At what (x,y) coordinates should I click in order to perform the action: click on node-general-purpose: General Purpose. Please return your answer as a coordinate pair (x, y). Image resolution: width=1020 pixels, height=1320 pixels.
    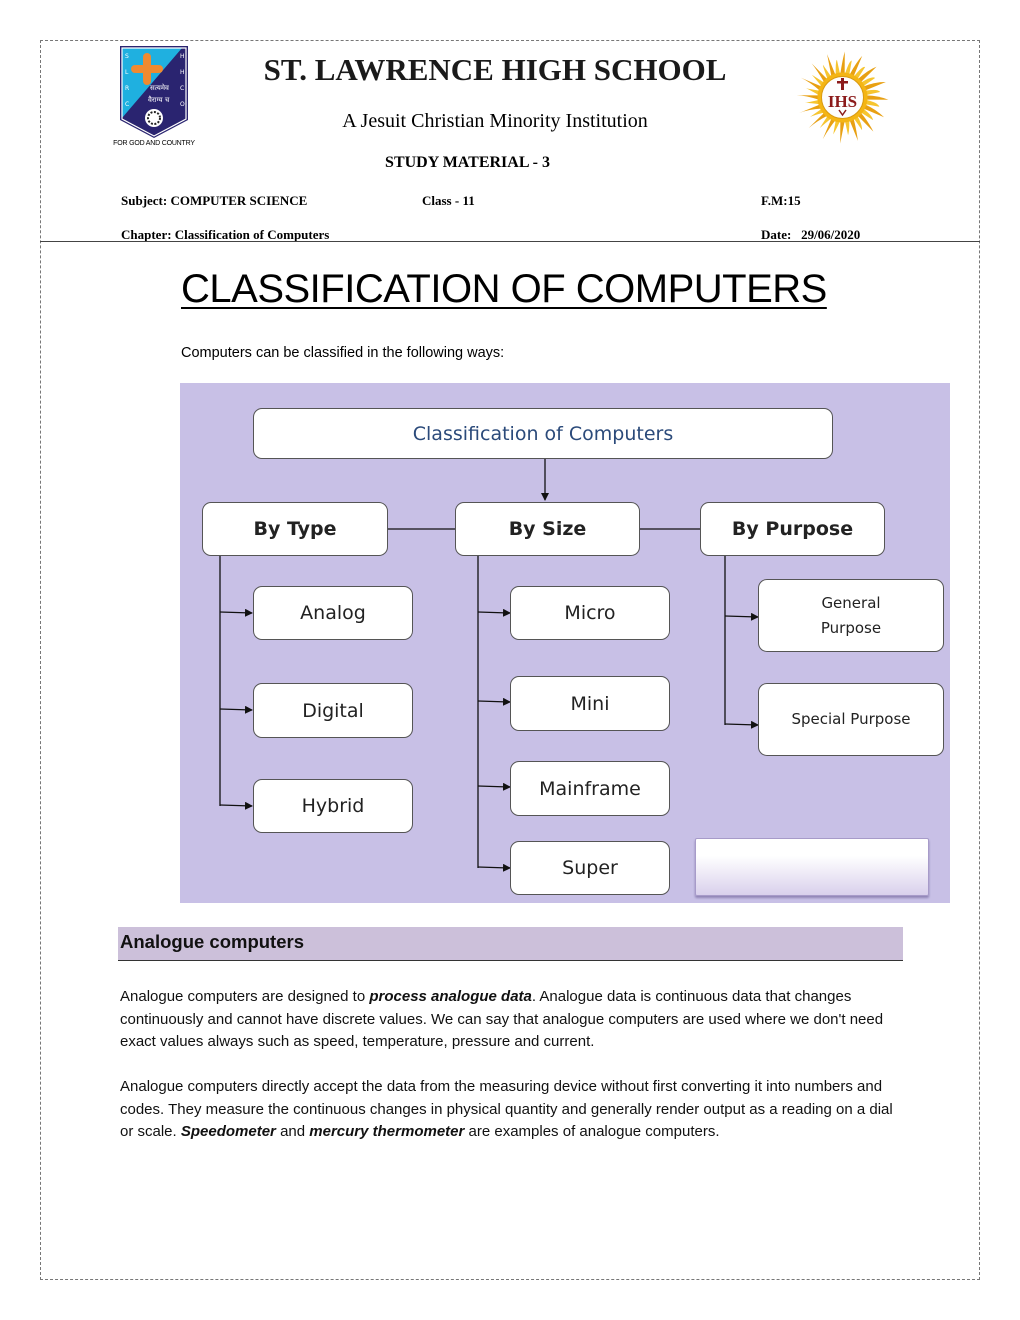
    Looking at the image, I should click on (851, 615).